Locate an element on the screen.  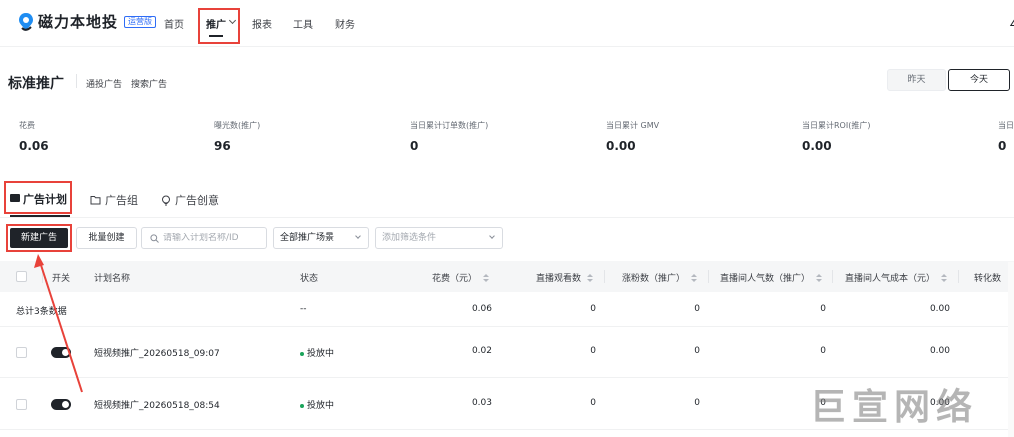
tab-ad-group: 广告组 is located at coordinates (114, 200).